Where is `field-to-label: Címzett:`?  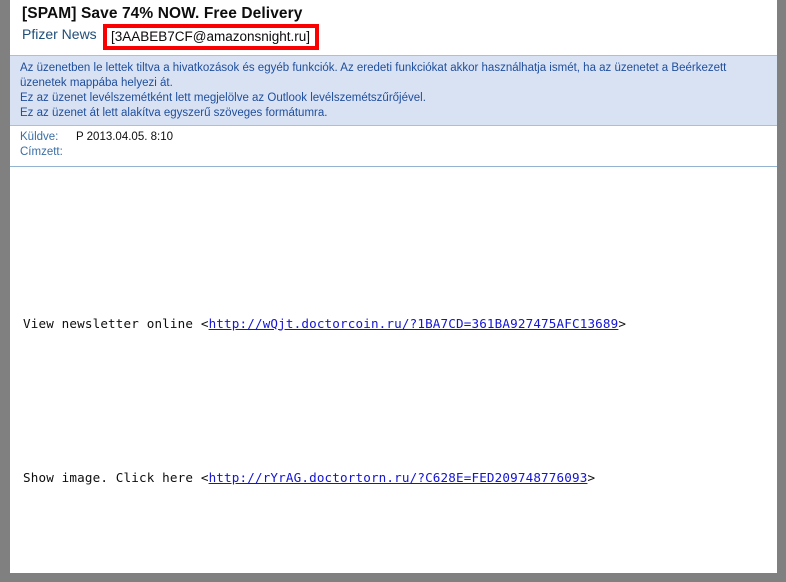
field-to-label: Címzett: is located at coordinates (41, 152).